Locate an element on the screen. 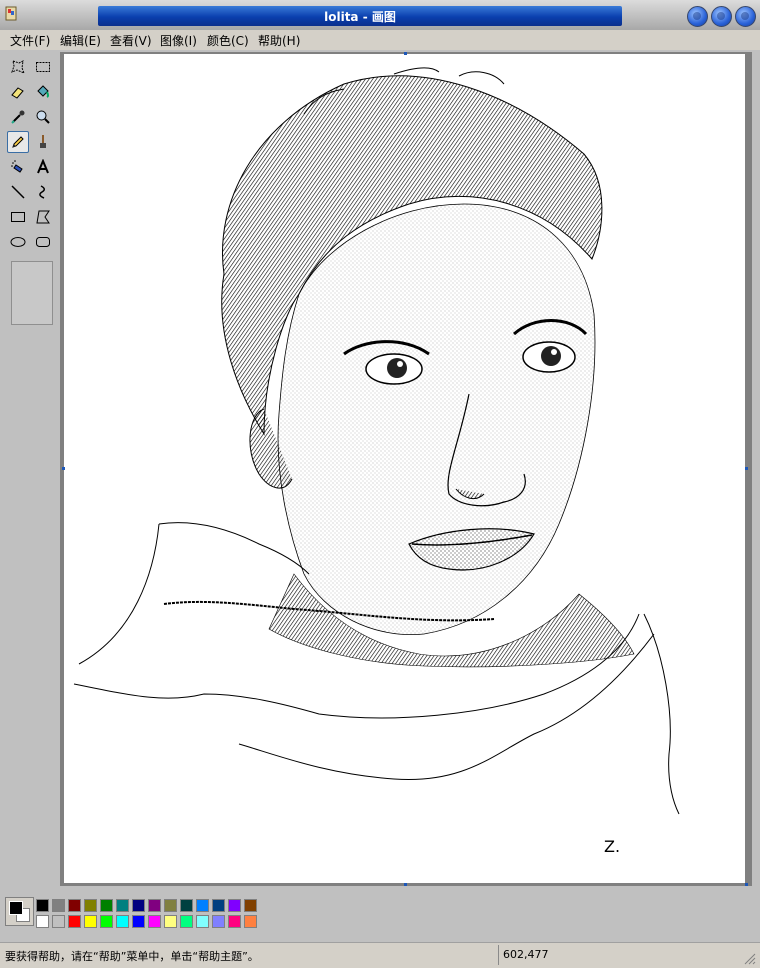 The image size is (760, 968). rectangle-icon is located at coordinates (18, 217).